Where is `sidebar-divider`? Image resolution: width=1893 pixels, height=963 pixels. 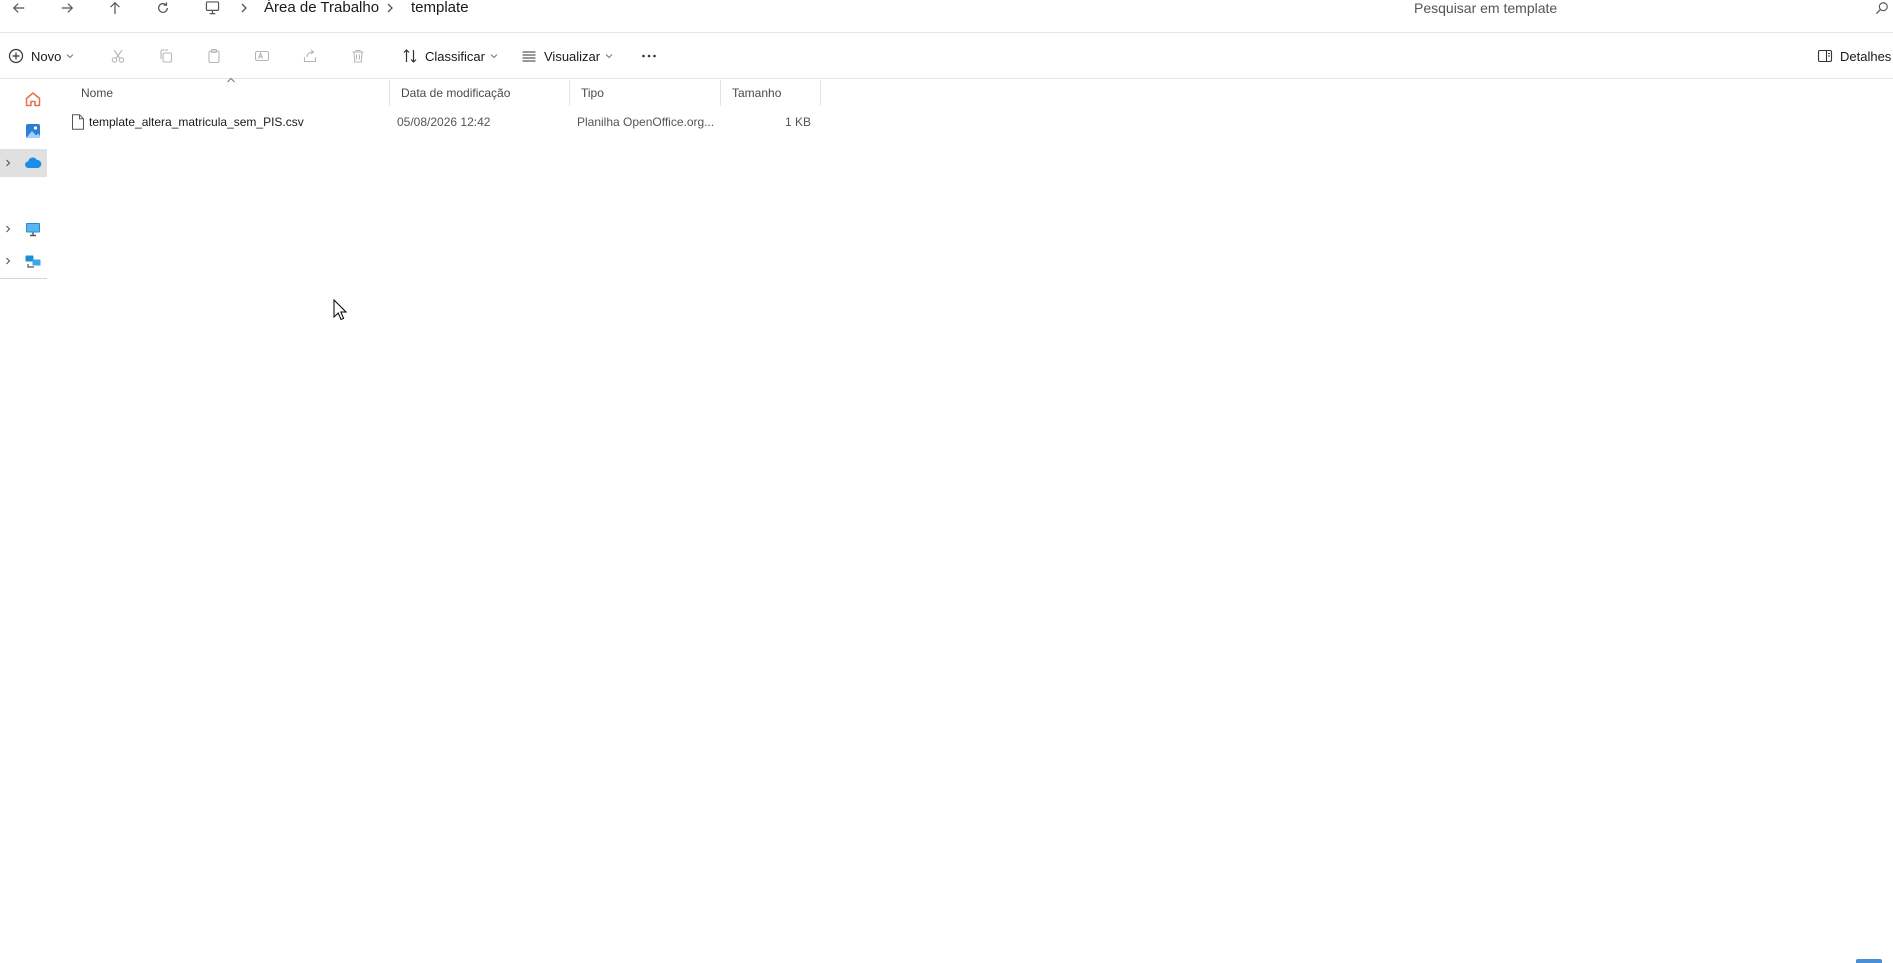 sidebar-divider is located at coordinates (23, 278).